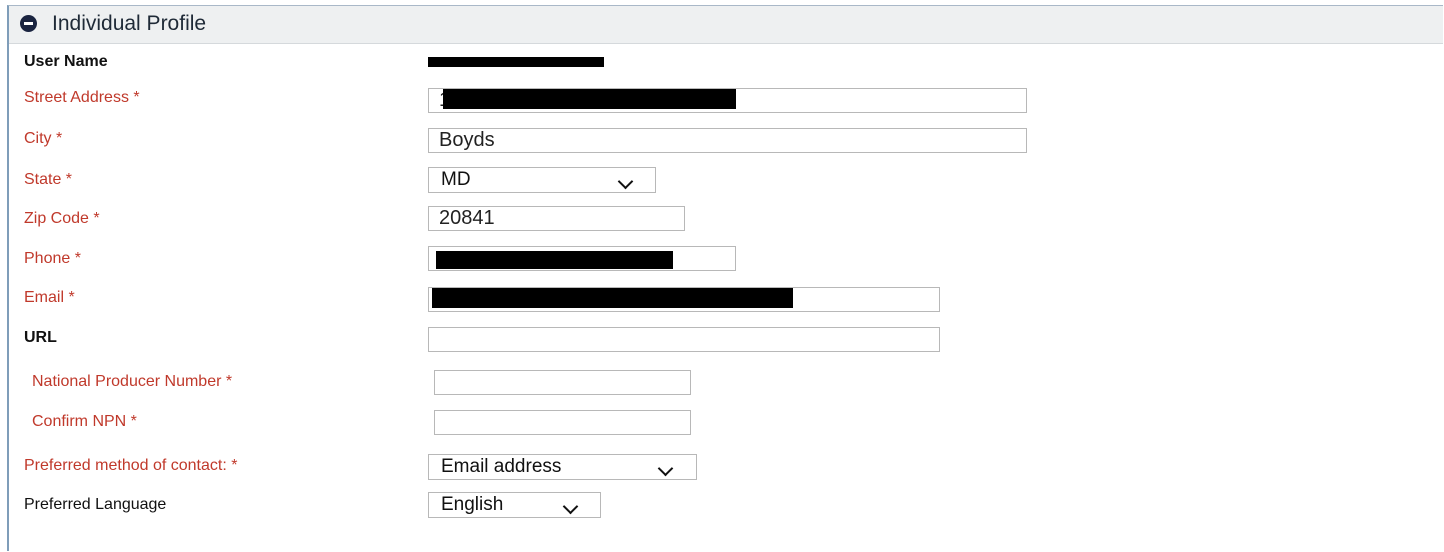  What do you see at coordinates (542, 180) in the screenshot?
I see `state-select: MD` at bounding box center [542, 180].